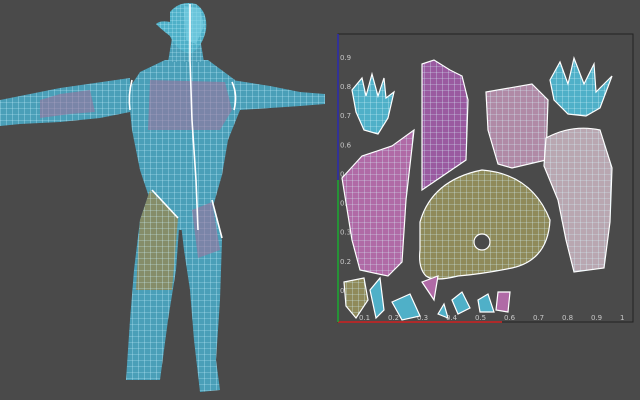  I want to click on uv-x-tick: 0.8, so click(567, 318).